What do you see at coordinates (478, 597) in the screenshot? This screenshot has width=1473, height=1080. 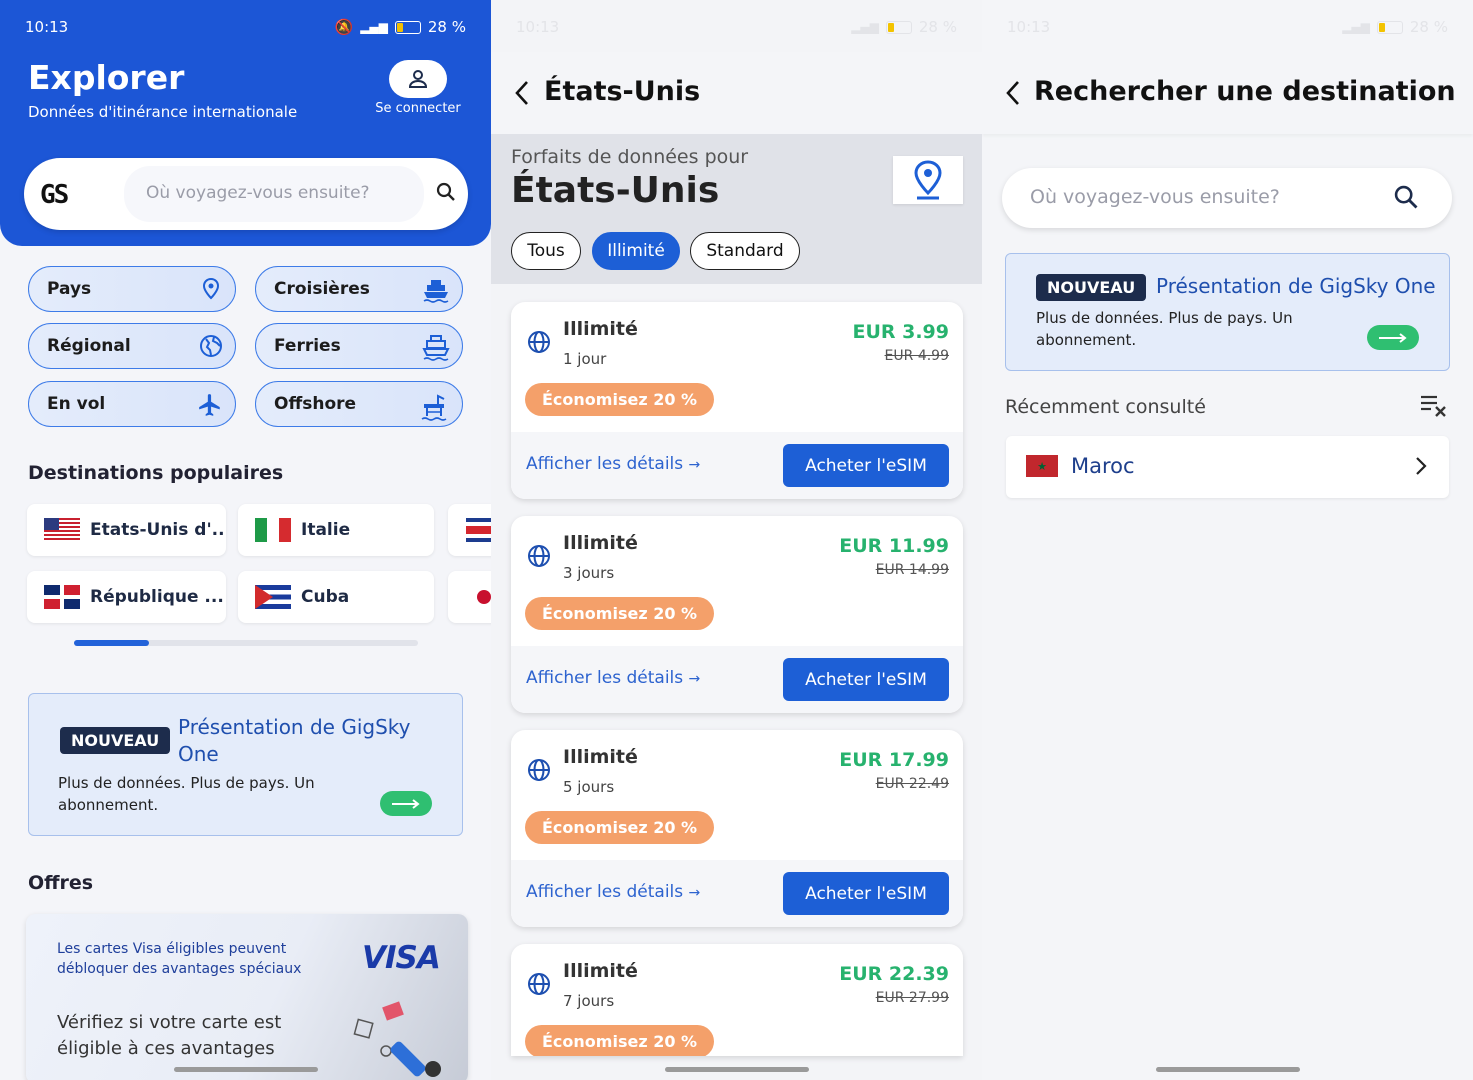 I see `japan-flag-icon` at bounding box center [478, 597].